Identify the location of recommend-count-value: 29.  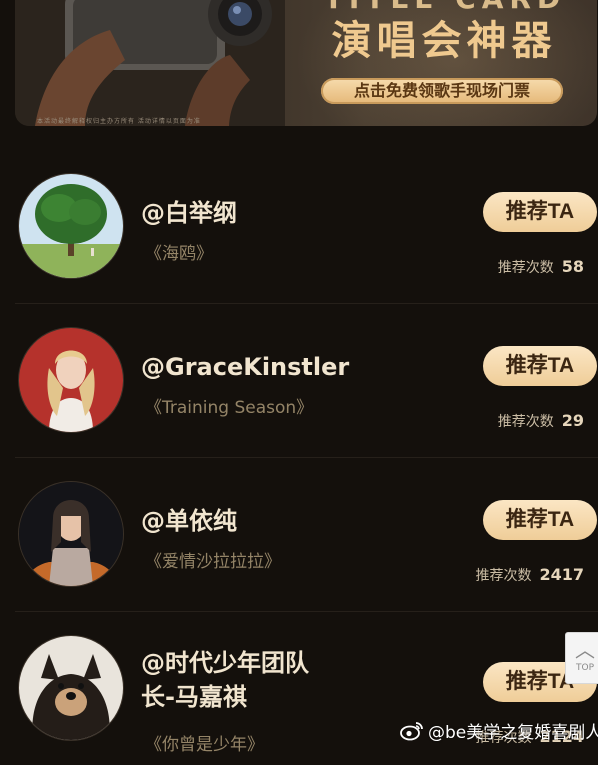
(572, 420).